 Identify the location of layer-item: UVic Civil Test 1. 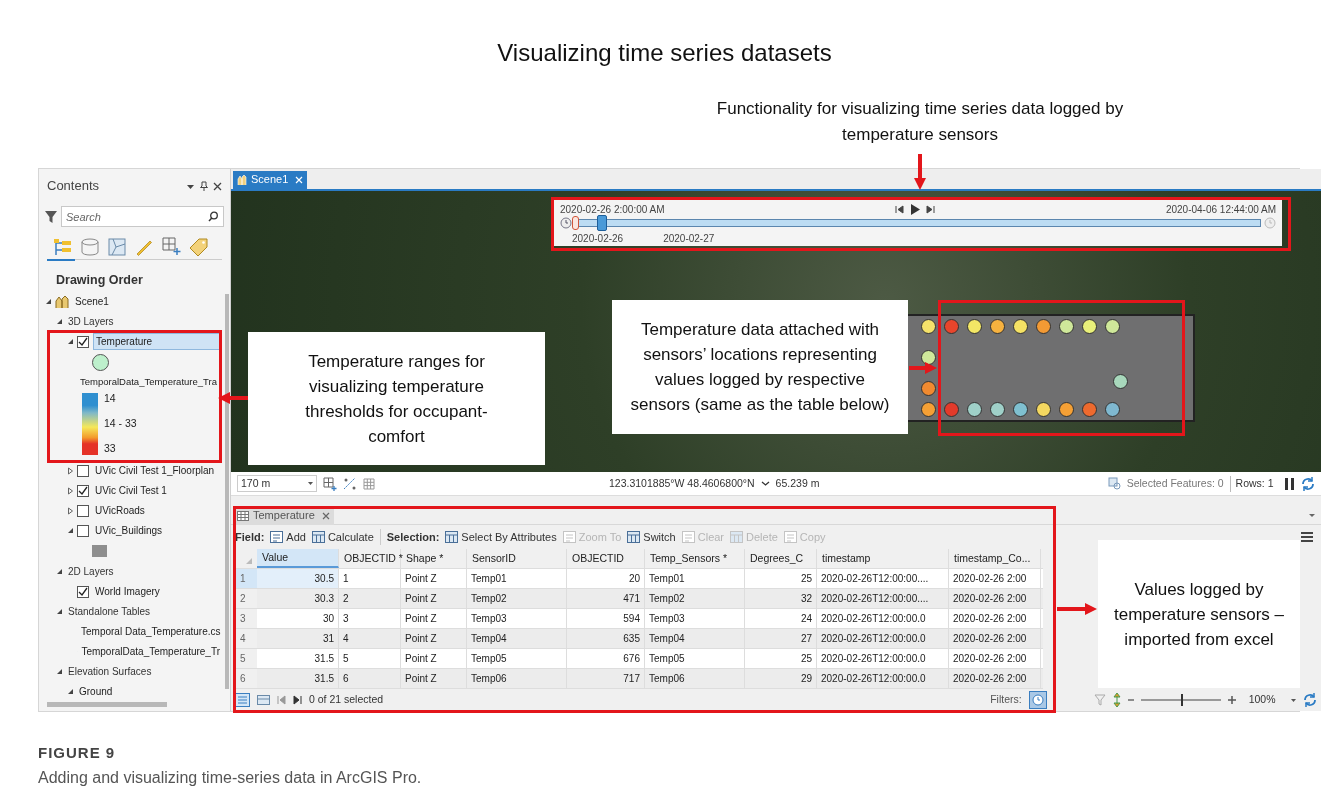
(131, 491).